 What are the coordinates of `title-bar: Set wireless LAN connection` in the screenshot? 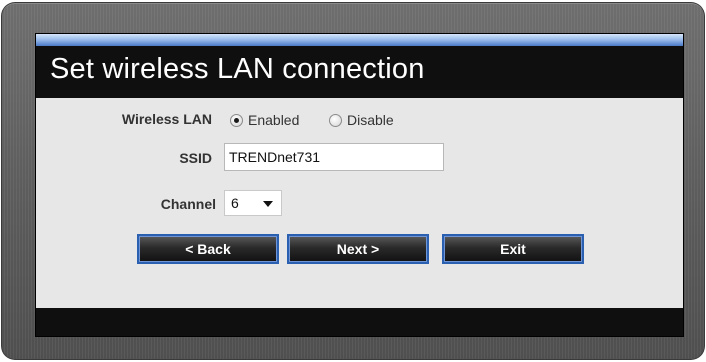 It's located at (359, 72).